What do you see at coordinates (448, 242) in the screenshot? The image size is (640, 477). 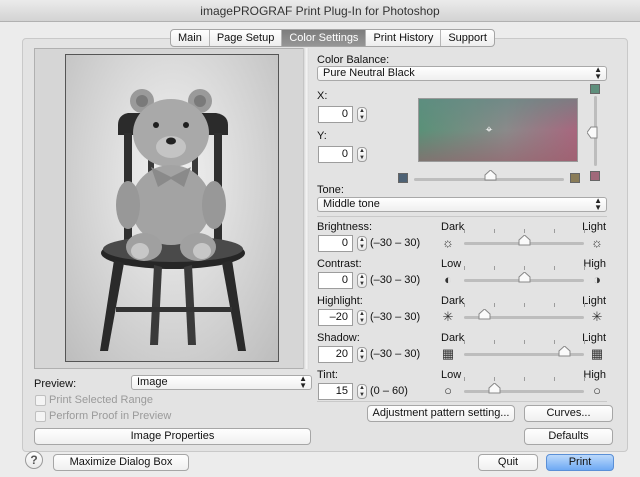 I see `sun-dim-icon: ☼` at bounding box center [448, 242].